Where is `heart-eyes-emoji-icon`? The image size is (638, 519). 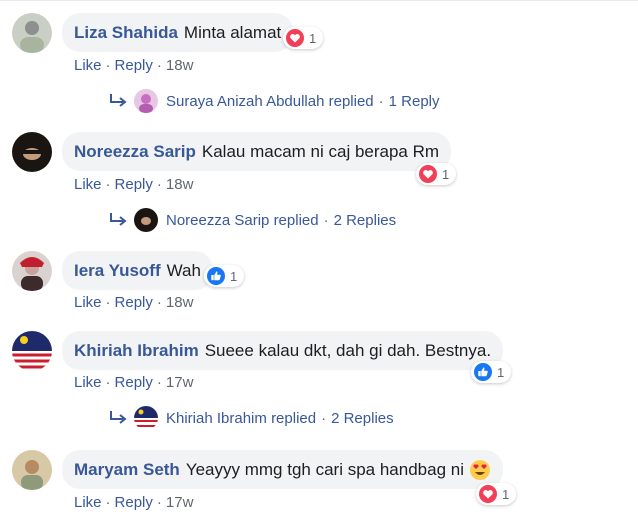
heart-eyes-emoji-icon is located at coordinates (479, 469).